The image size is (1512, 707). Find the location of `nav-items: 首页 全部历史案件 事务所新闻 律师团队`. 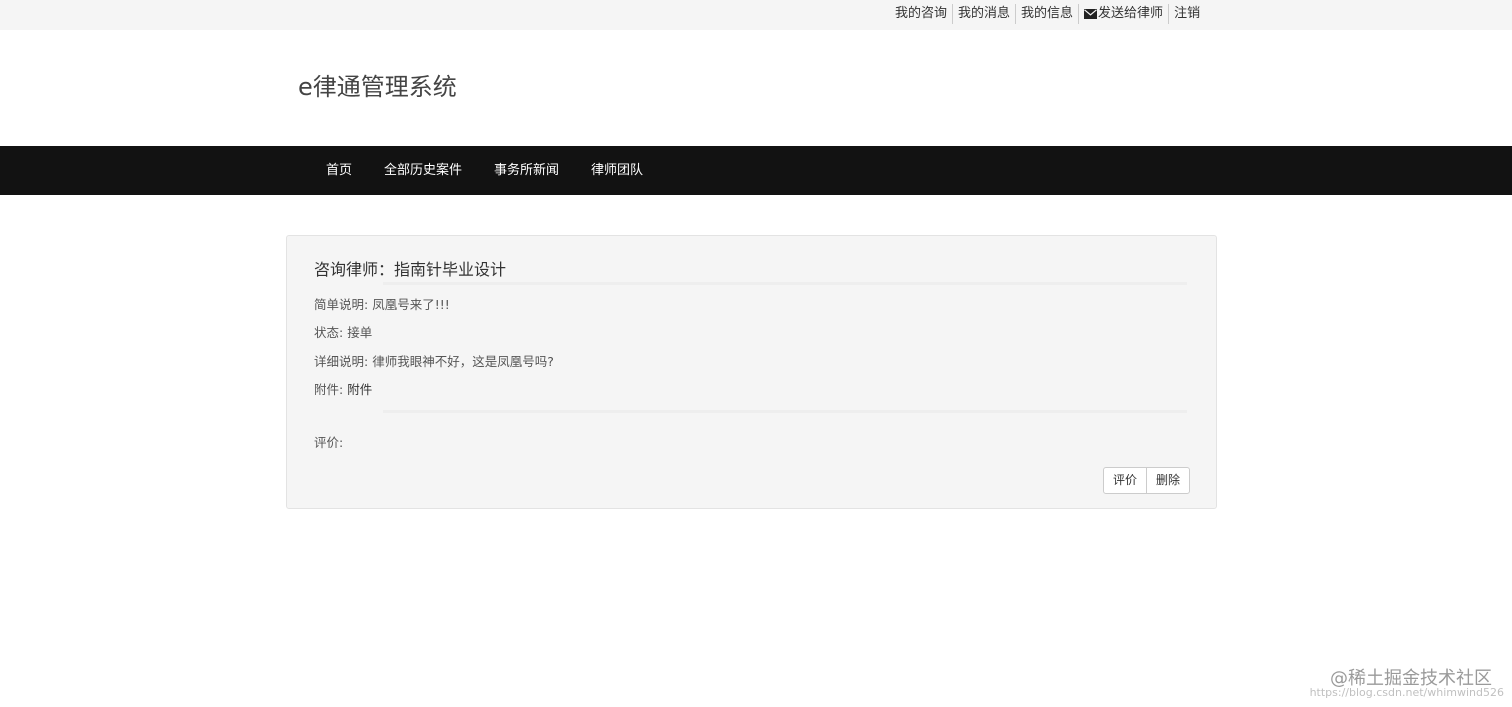

nav-items: 首页 全部历史案件 事务所新闻 律师团队 is located at coordinates (484, 170).